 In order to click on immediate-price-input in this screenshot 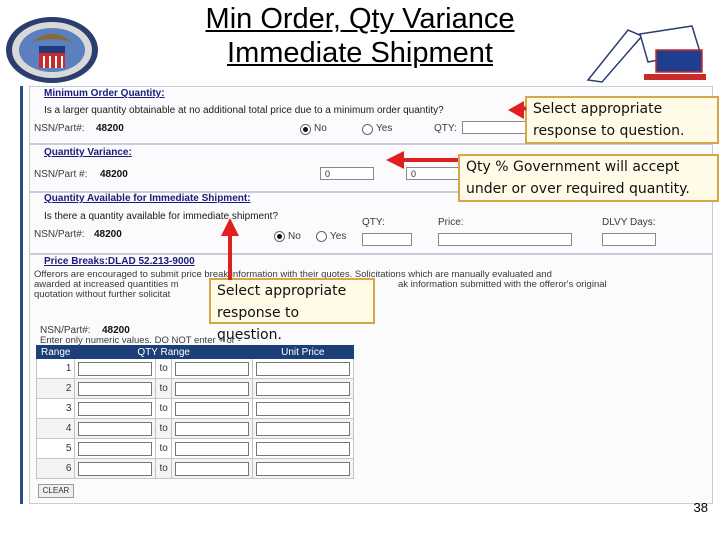, I will do `click(505, 239)`.